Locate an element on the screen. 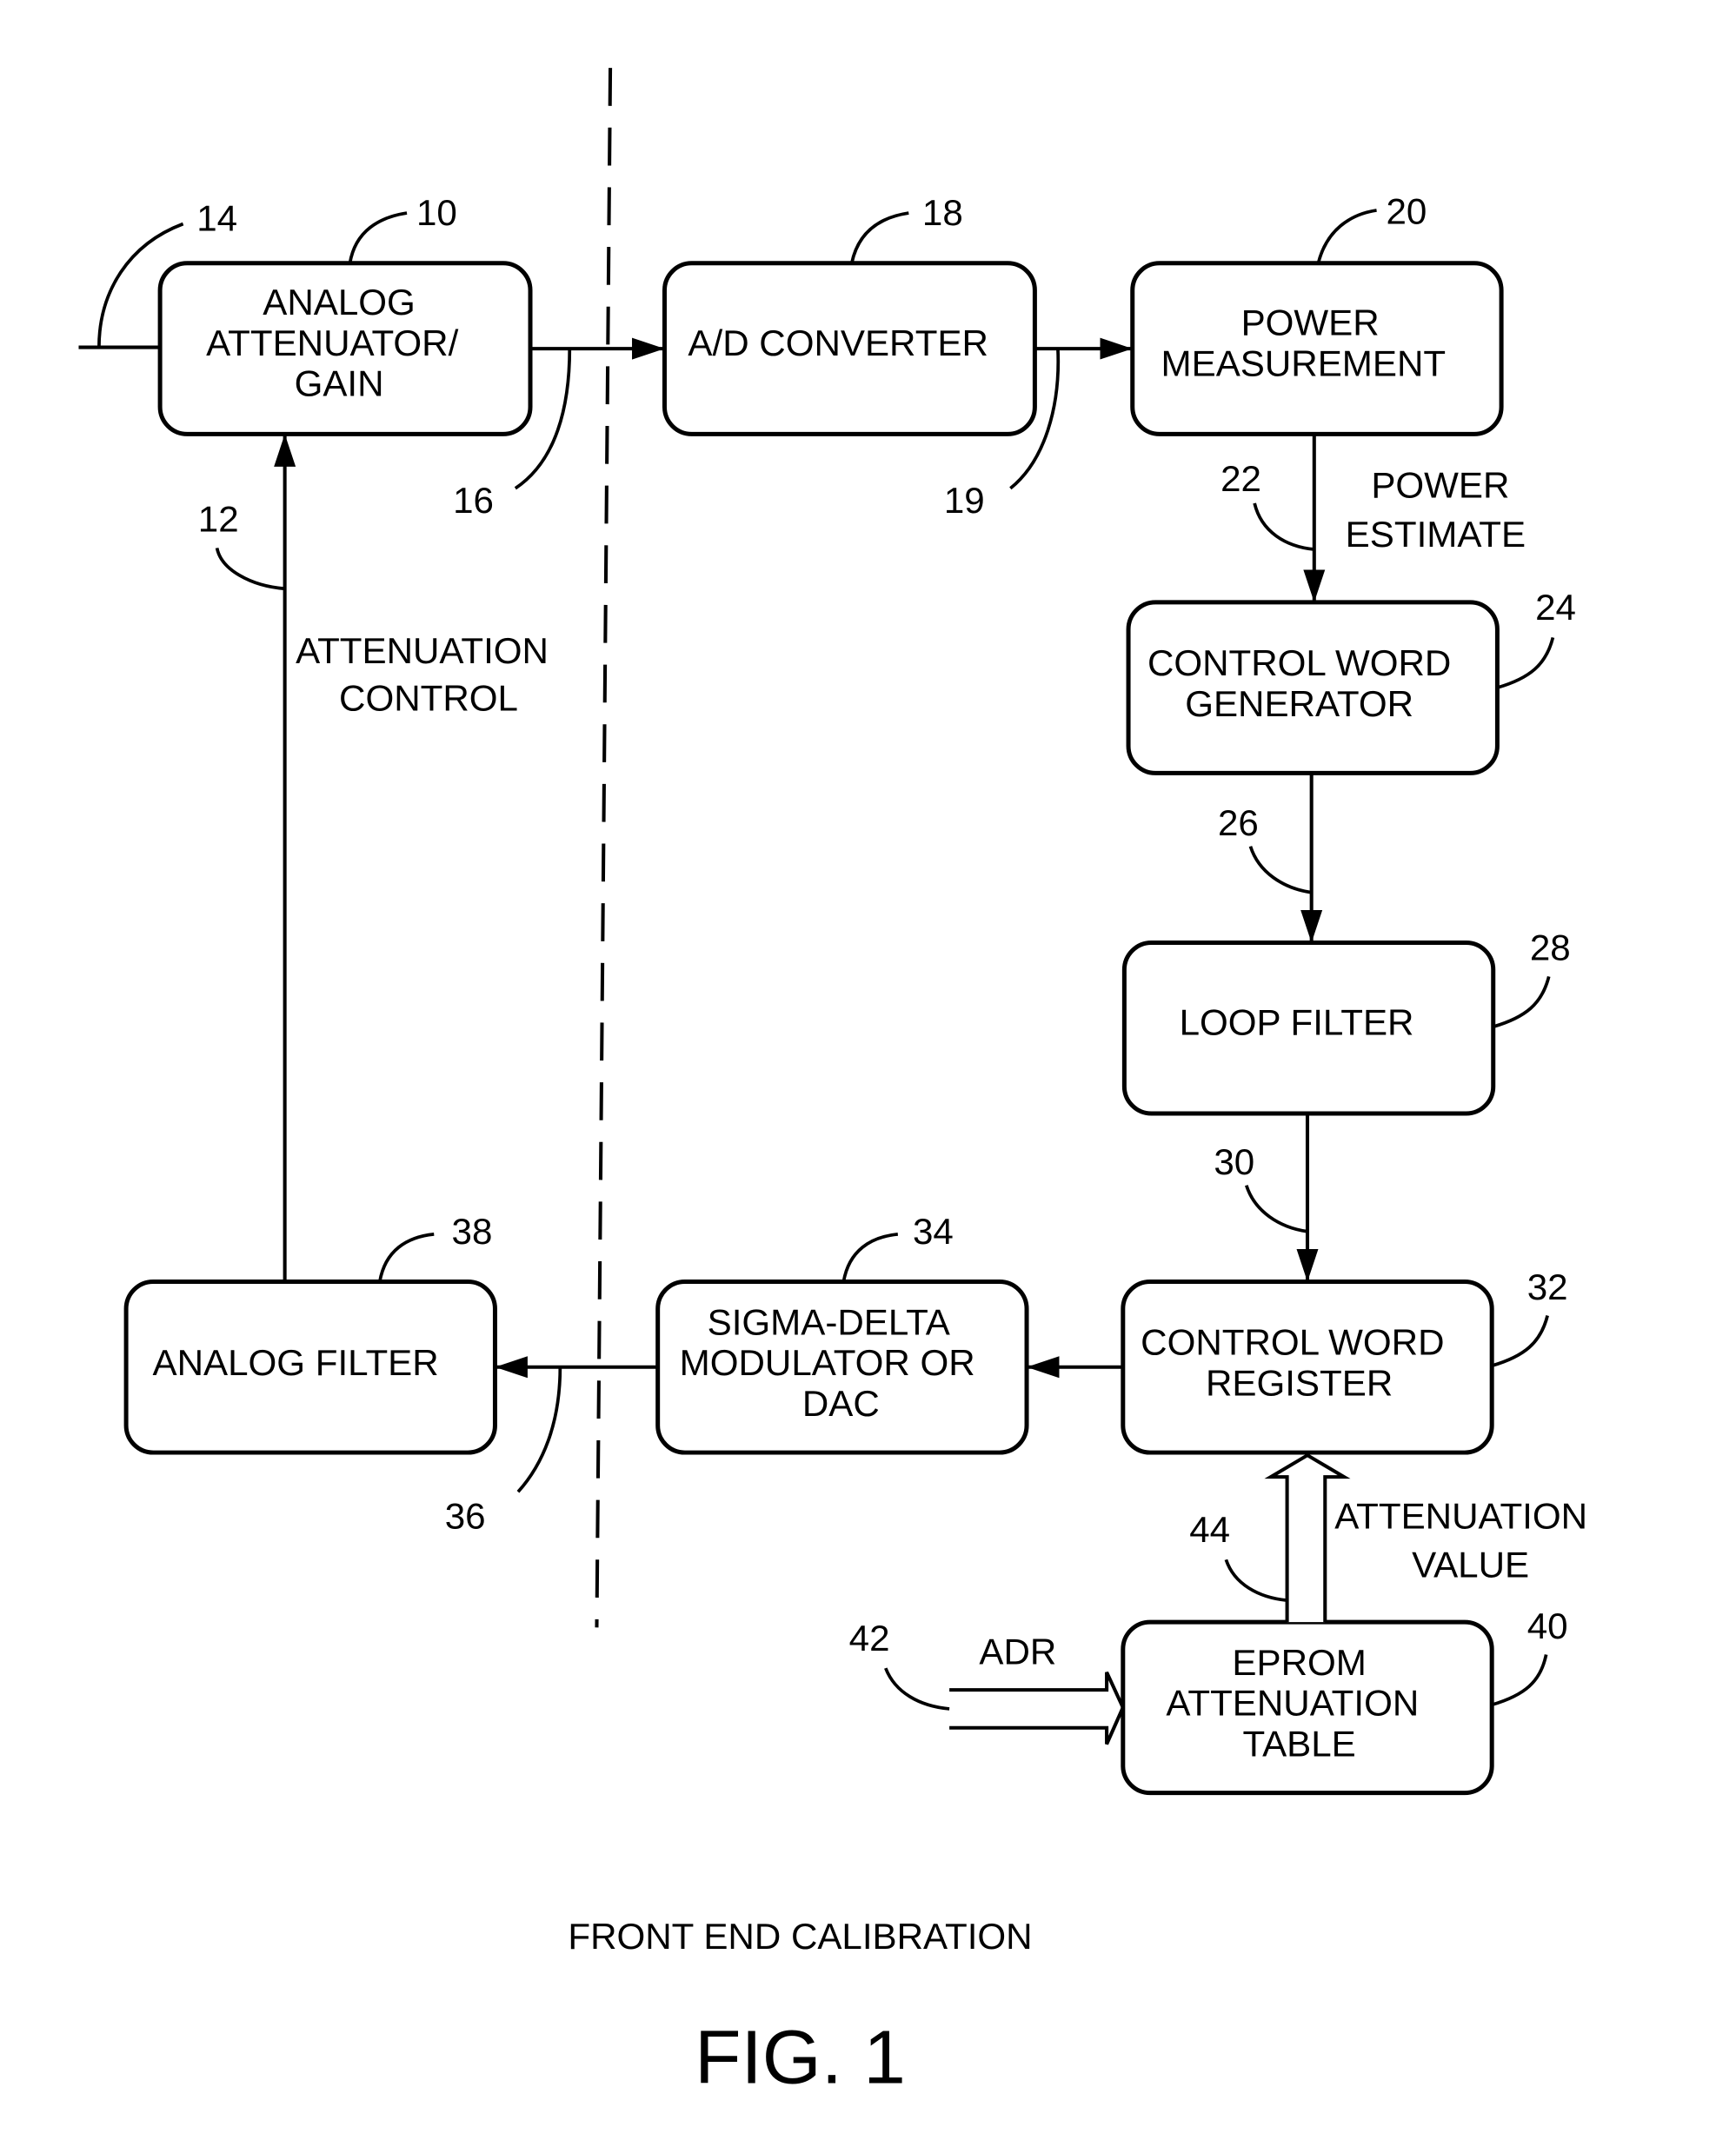 The width and height of the screenshot is (1736, 2147). block-line: REGISTER is located at coordinates (1299, 1383).